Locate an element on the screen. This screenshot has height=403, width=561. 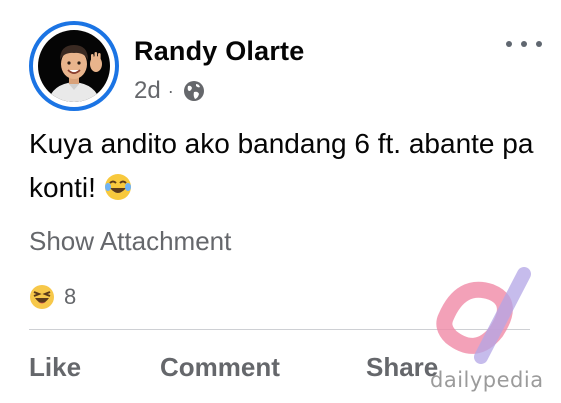
globe-icon is located at coordinates (194, 91).